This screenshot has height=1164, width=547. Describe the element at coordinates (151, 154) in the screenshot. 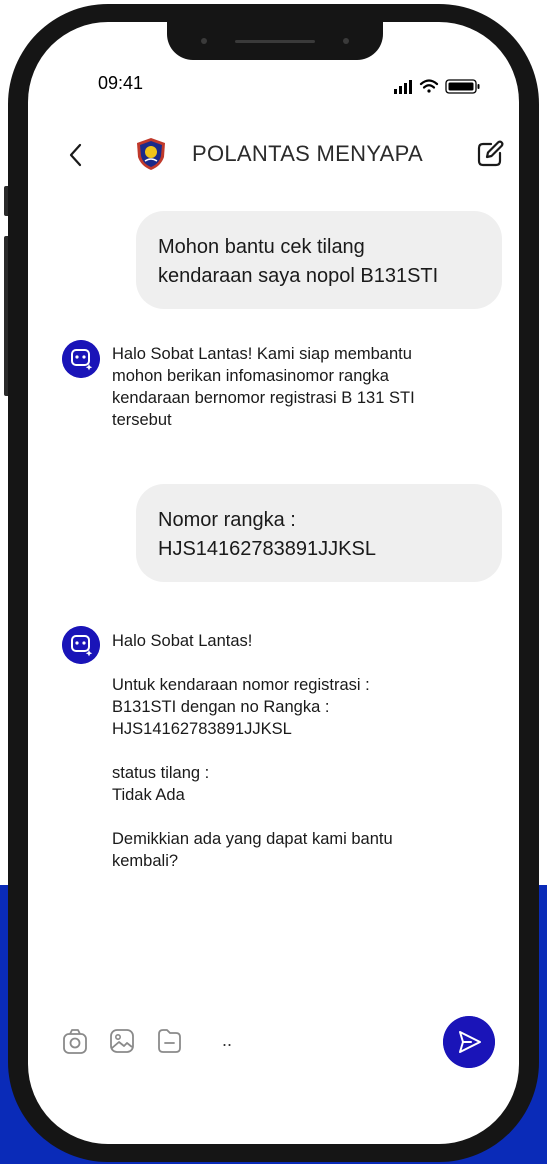

I see `polantas-logo` at that location.